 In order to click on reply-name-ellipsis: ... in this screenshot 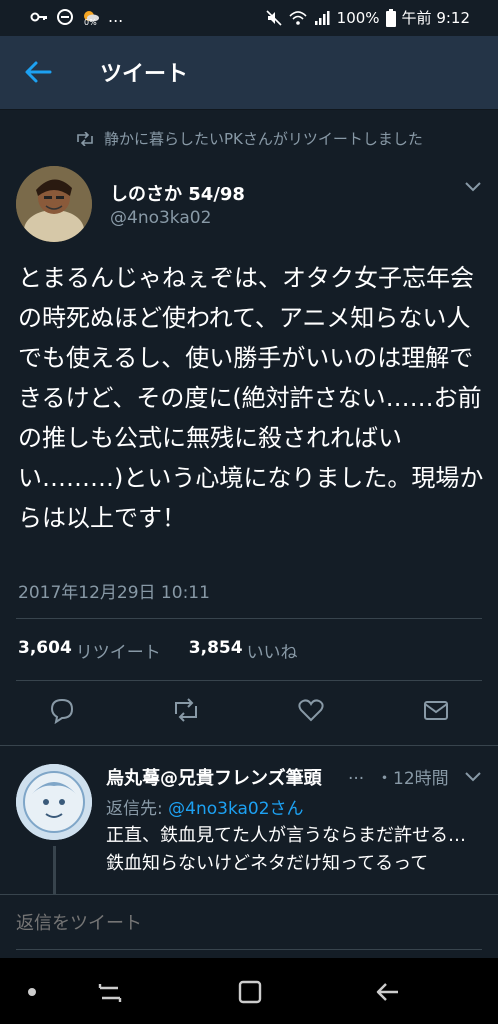, I will do `click(356, 774)`.